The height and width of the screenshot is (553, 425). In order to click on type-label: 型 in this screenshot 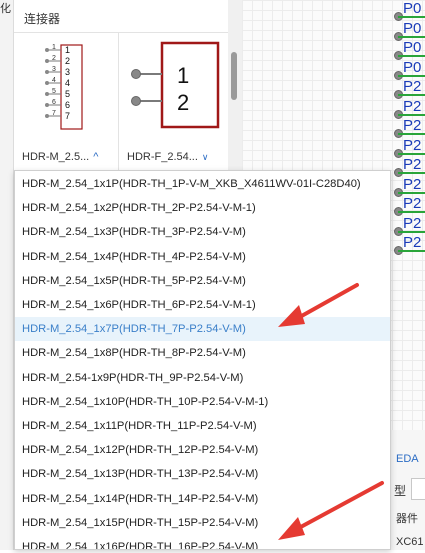, I will do `click(400, 491)`.